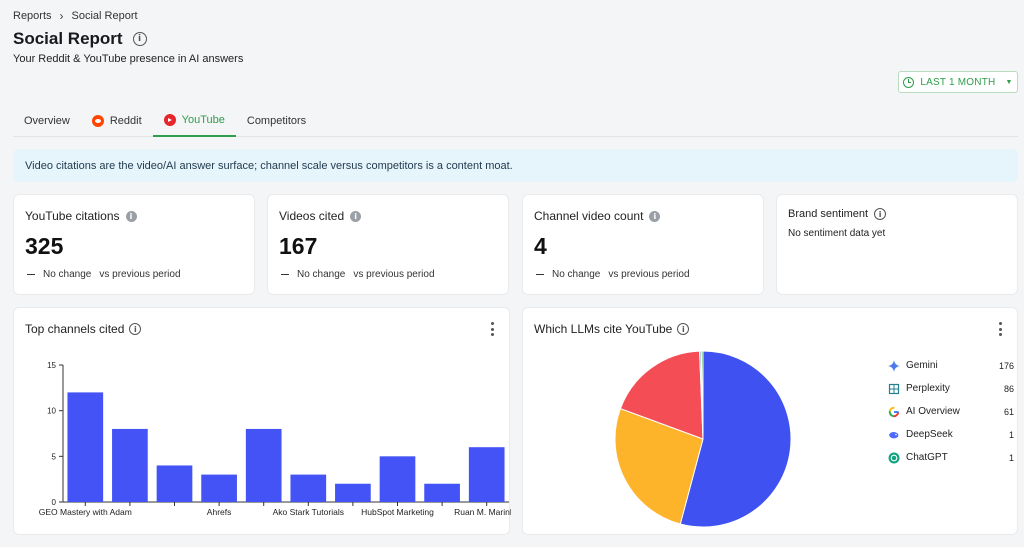  What do you see at coordinates (894, 457) in the screenshot?
I see `chatgpt-icon` at bounding box center [894, 457].